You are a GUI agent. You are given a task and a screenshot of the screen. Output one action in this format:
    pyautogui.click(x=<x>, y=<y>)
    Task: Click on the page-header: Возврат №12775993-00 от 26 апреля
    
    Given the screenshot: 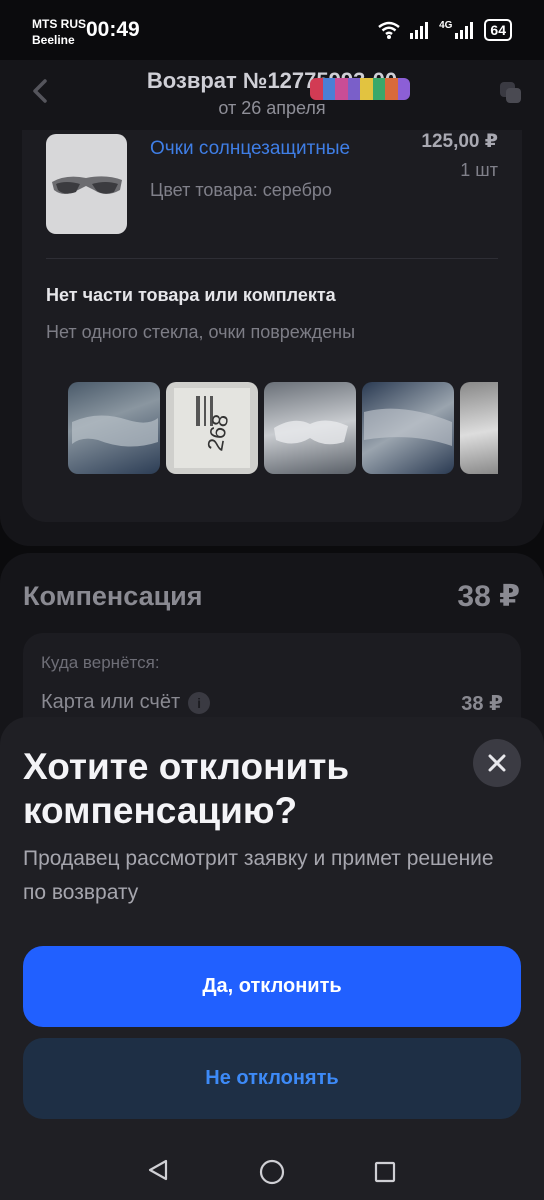 What is the action you would take?
    pyautogui.click(x=272, y=95)
    